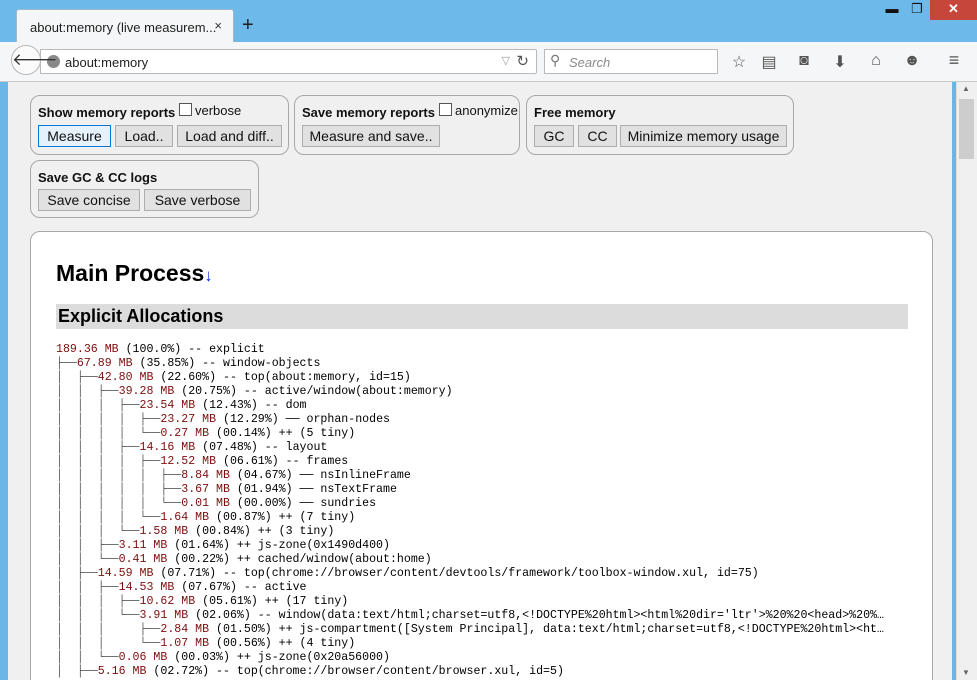  Describe the element at coordinates (143, 657) in the screenshot. I see `tree-size: 0.06 MB` at that location.